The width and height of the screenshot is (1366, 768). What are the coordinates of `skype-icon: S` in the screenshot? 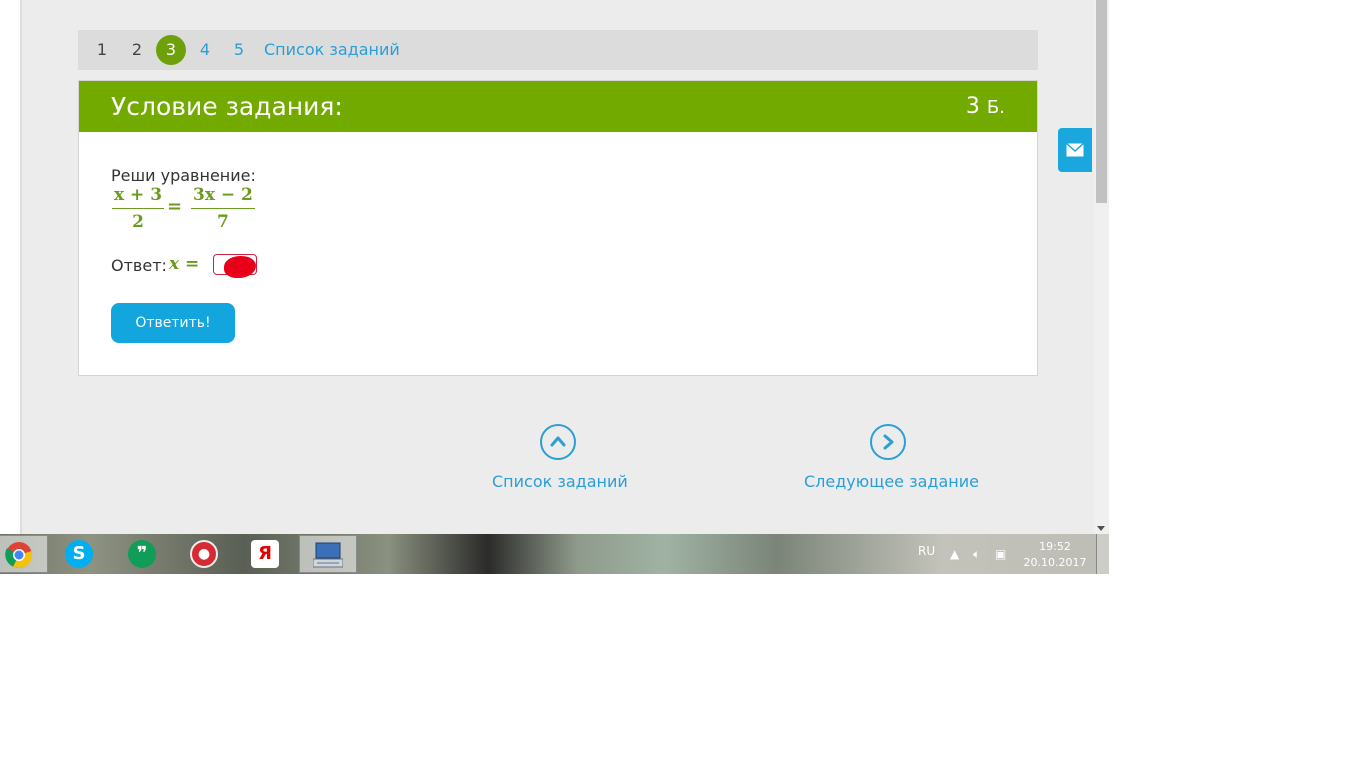 It's located at (79, 554).